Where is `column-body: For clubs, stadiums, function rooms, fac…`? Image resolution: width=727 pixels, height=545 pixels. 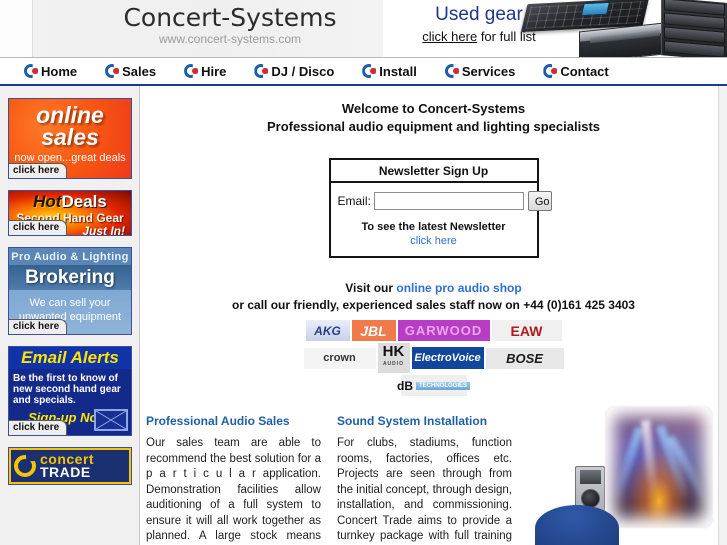
column-body: For clubs, stadiums, function rooms, fac… is located at coordinates (424, 489).